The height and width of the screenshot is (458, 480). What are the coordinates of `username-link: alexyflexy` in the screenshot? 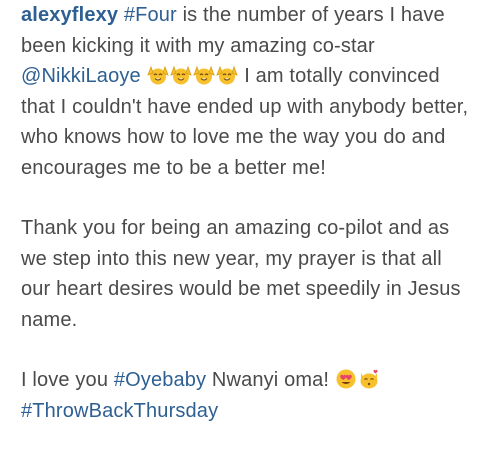 It's located at (69, 15).